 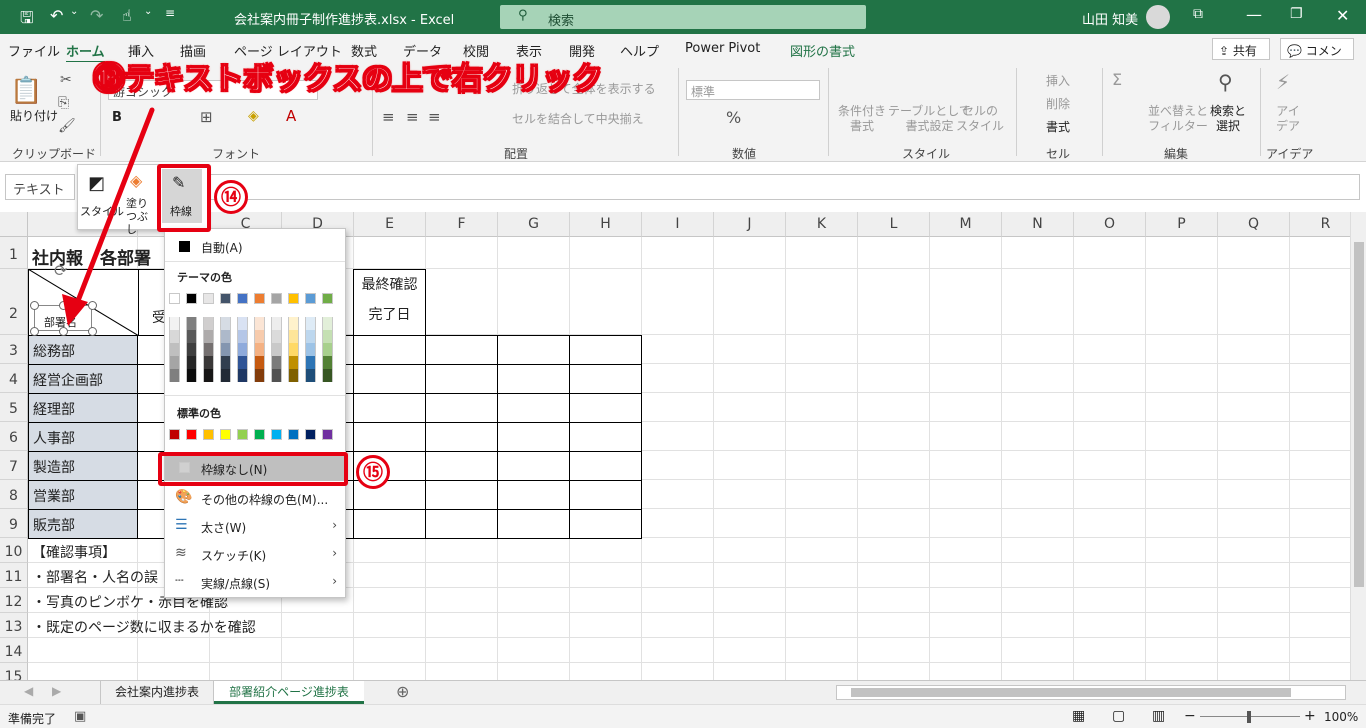 I want to click on tab-12: 図形の書式, so click(x=822, y=50).